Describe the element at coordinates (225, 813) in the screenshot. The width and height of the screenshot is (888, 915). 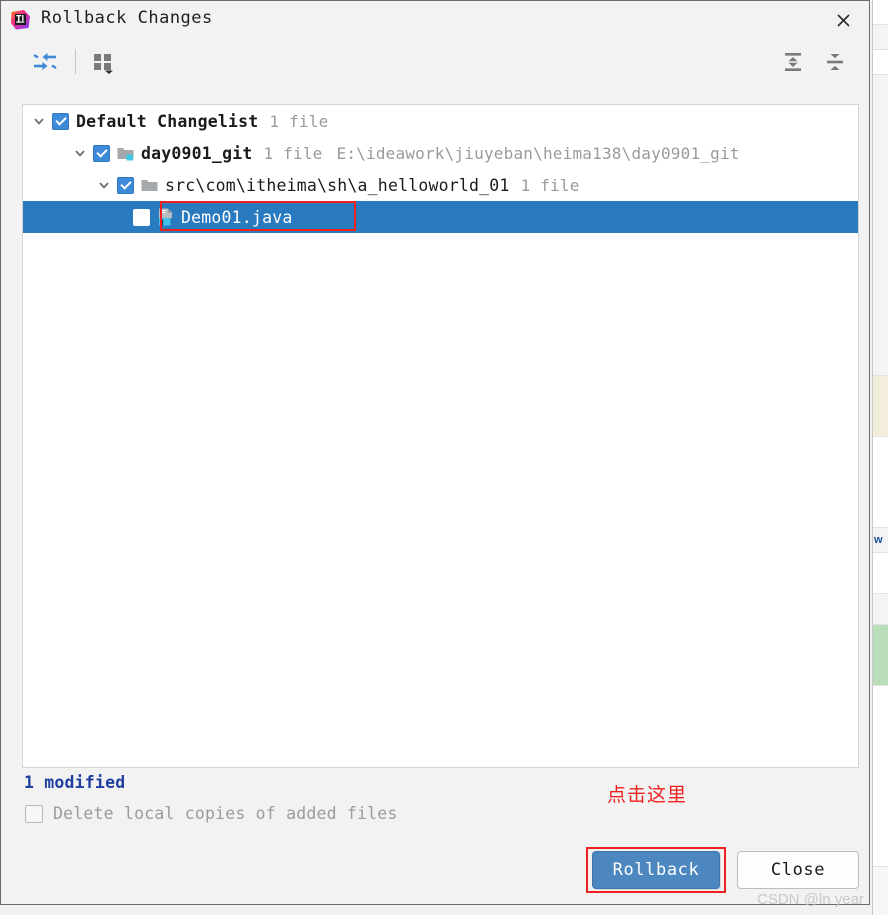
I see `delete-local-copies-label: Delete local copies of added files` at that location.